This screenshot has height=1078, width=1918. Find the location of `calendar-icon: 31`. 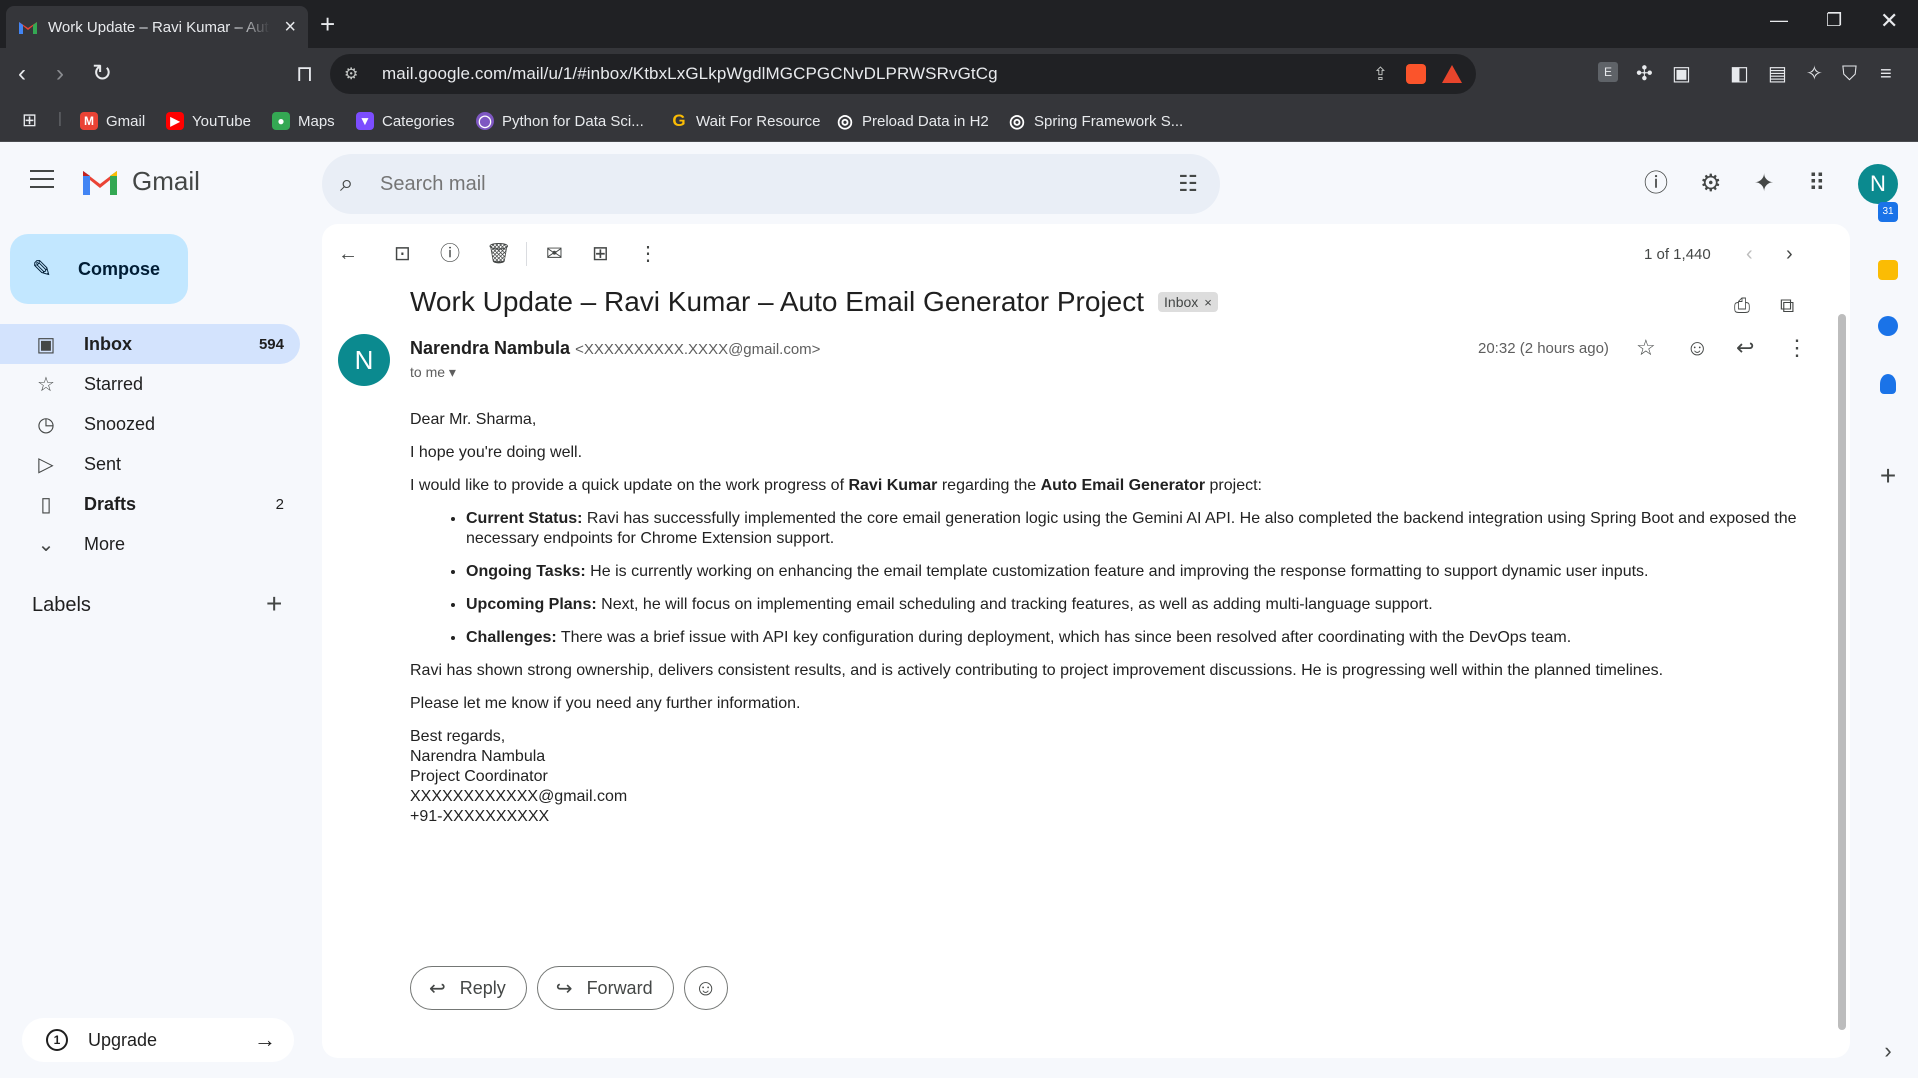

calendar-icon: 31 is located at coordinates (1888, 212).